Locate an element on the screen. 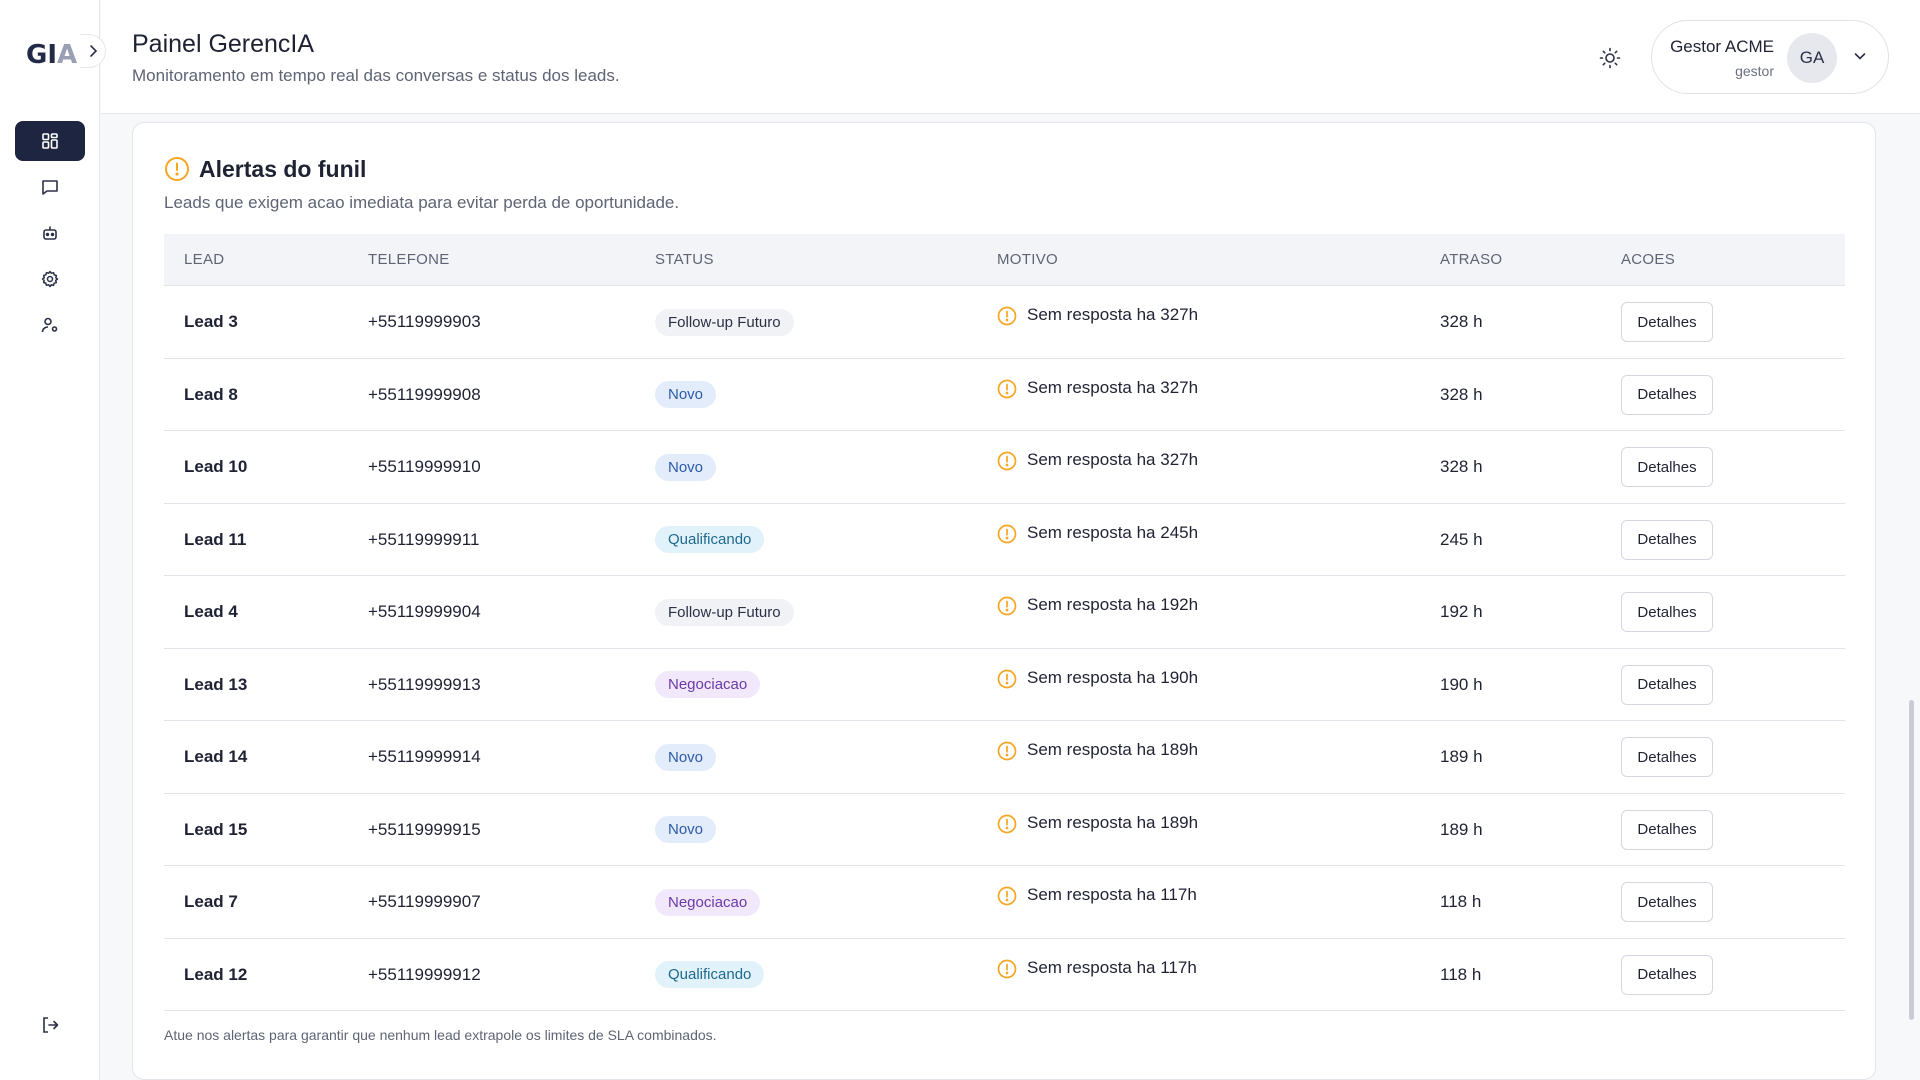  lead-phone: +55119999908 is located at coordinates (424, 394).